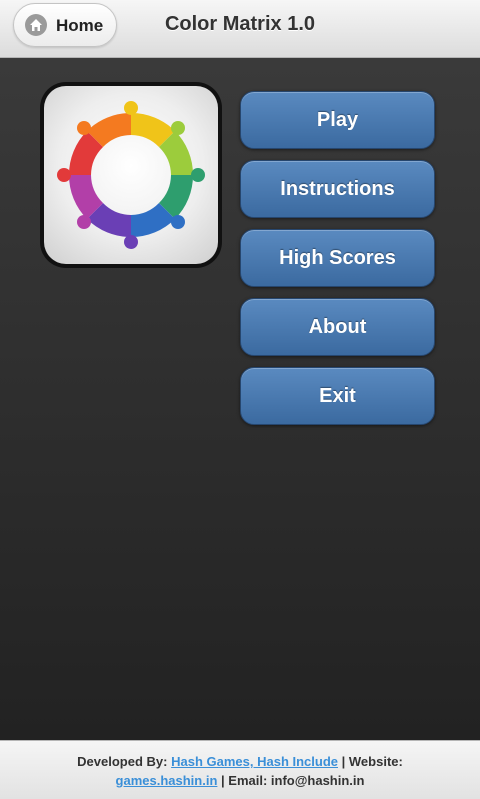  Describe the element at coordinates (337, 327) in the screenshot. I see `about-button: About` at that location.